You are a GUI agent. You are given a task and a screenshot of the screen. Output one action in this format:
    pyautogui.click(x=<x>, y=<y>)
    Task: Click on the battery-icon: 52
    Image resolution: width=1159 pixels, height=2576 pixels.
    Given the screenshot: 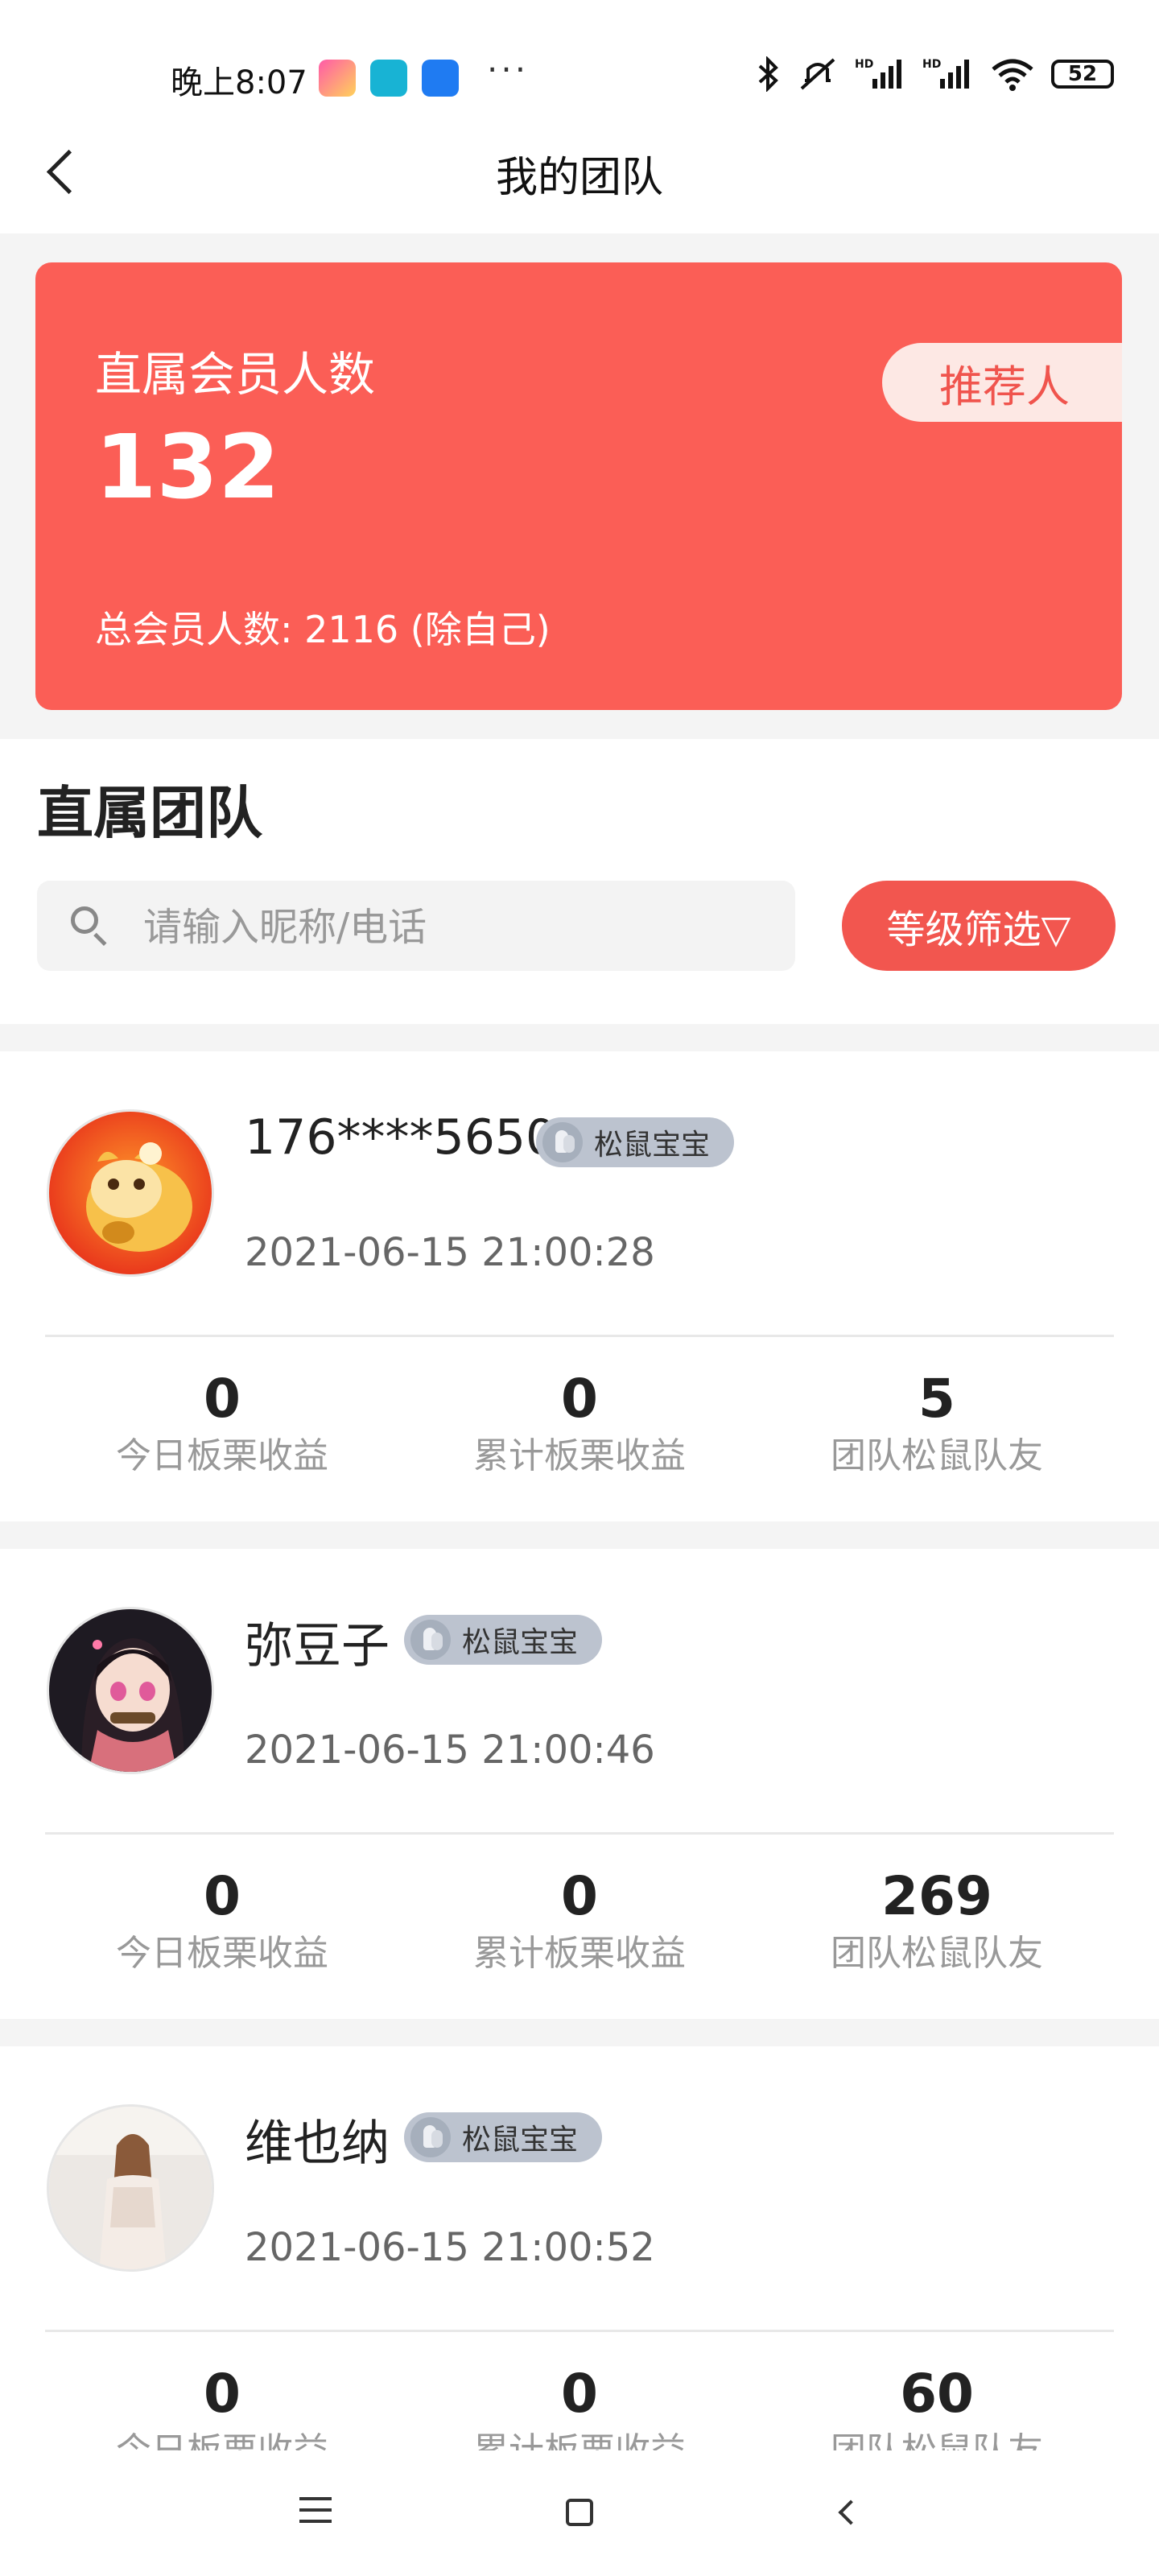 What is the action you would take?
    pyautogui.click(x=1082, y=74)
    